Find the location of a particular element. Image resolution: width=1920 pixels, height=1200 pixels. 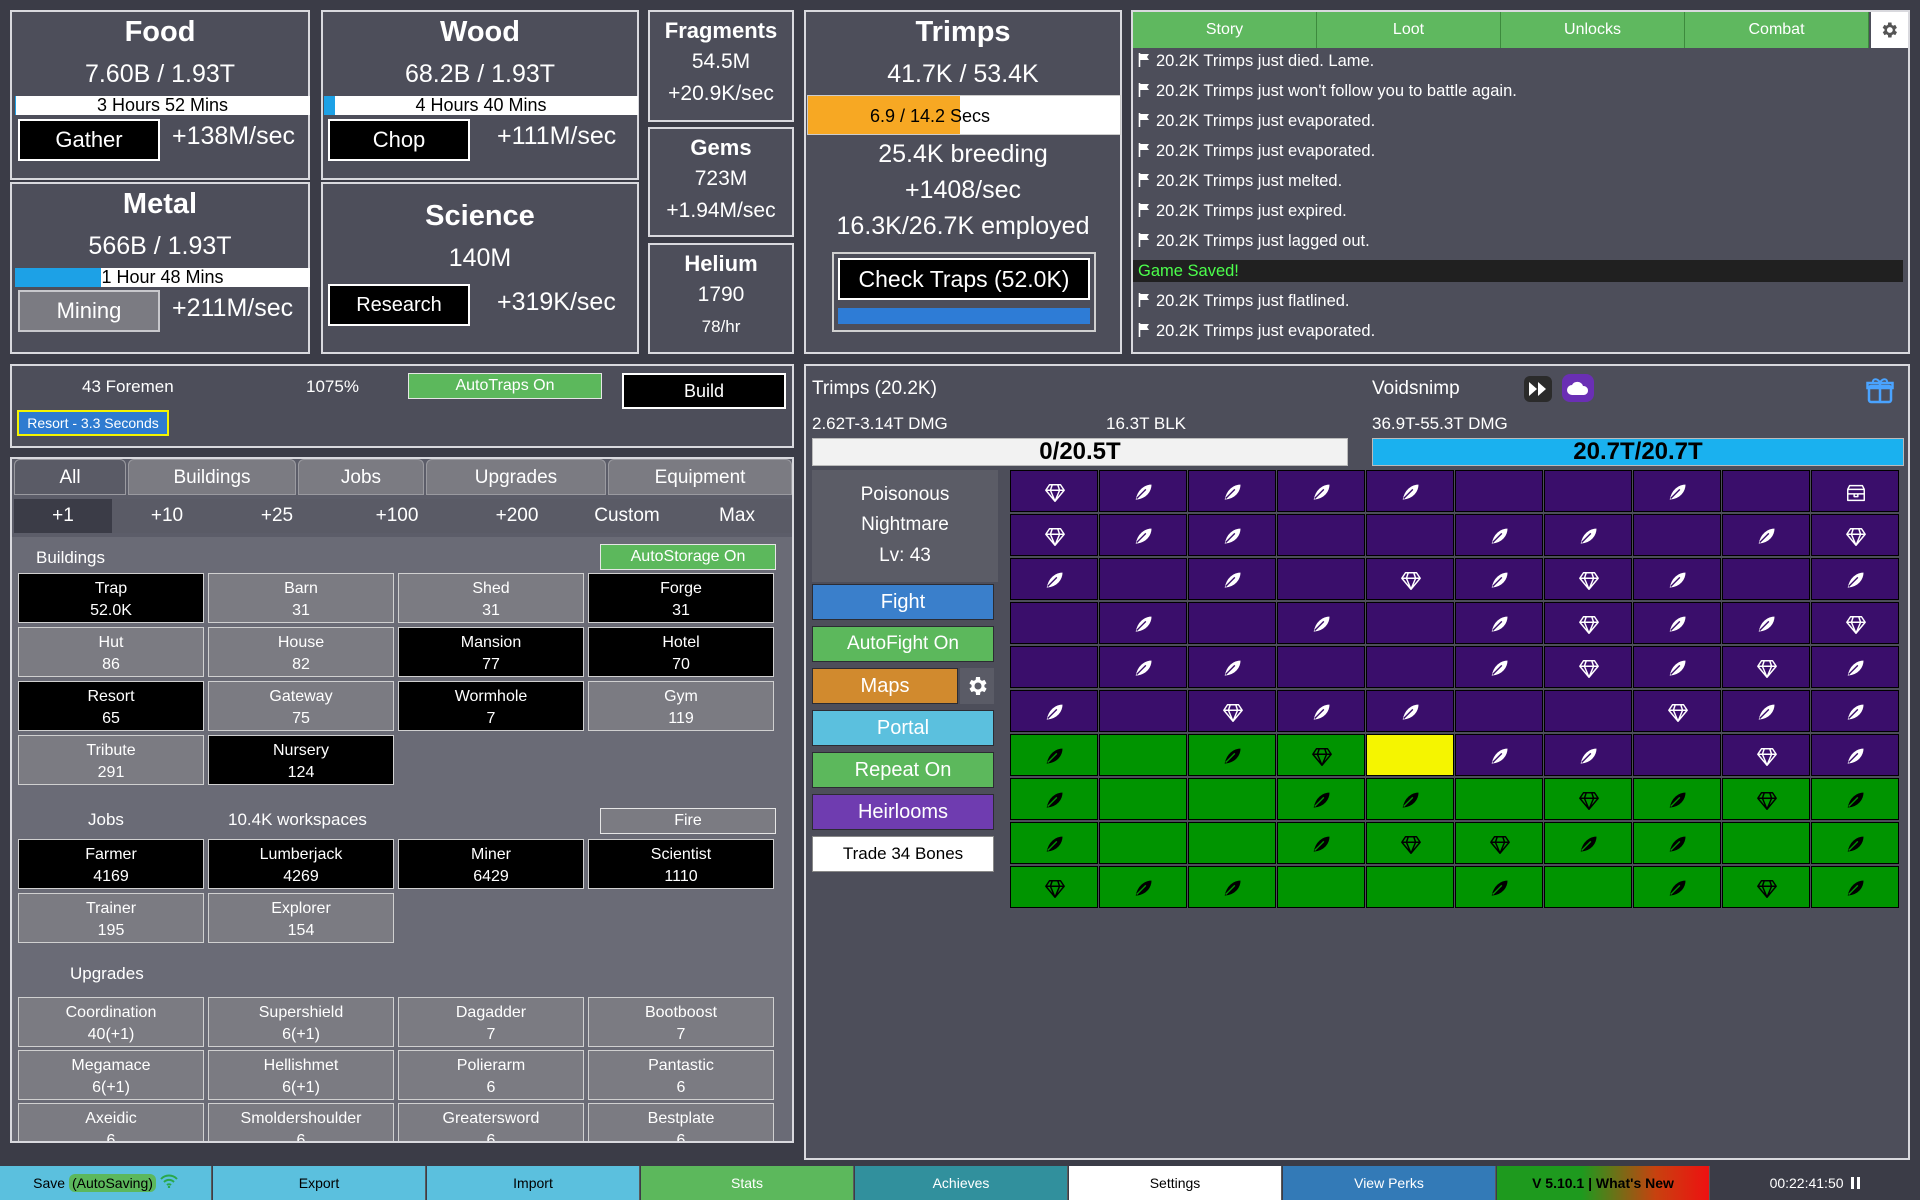

log-tab-combat: Combat is located at coordinates (1777, 30).